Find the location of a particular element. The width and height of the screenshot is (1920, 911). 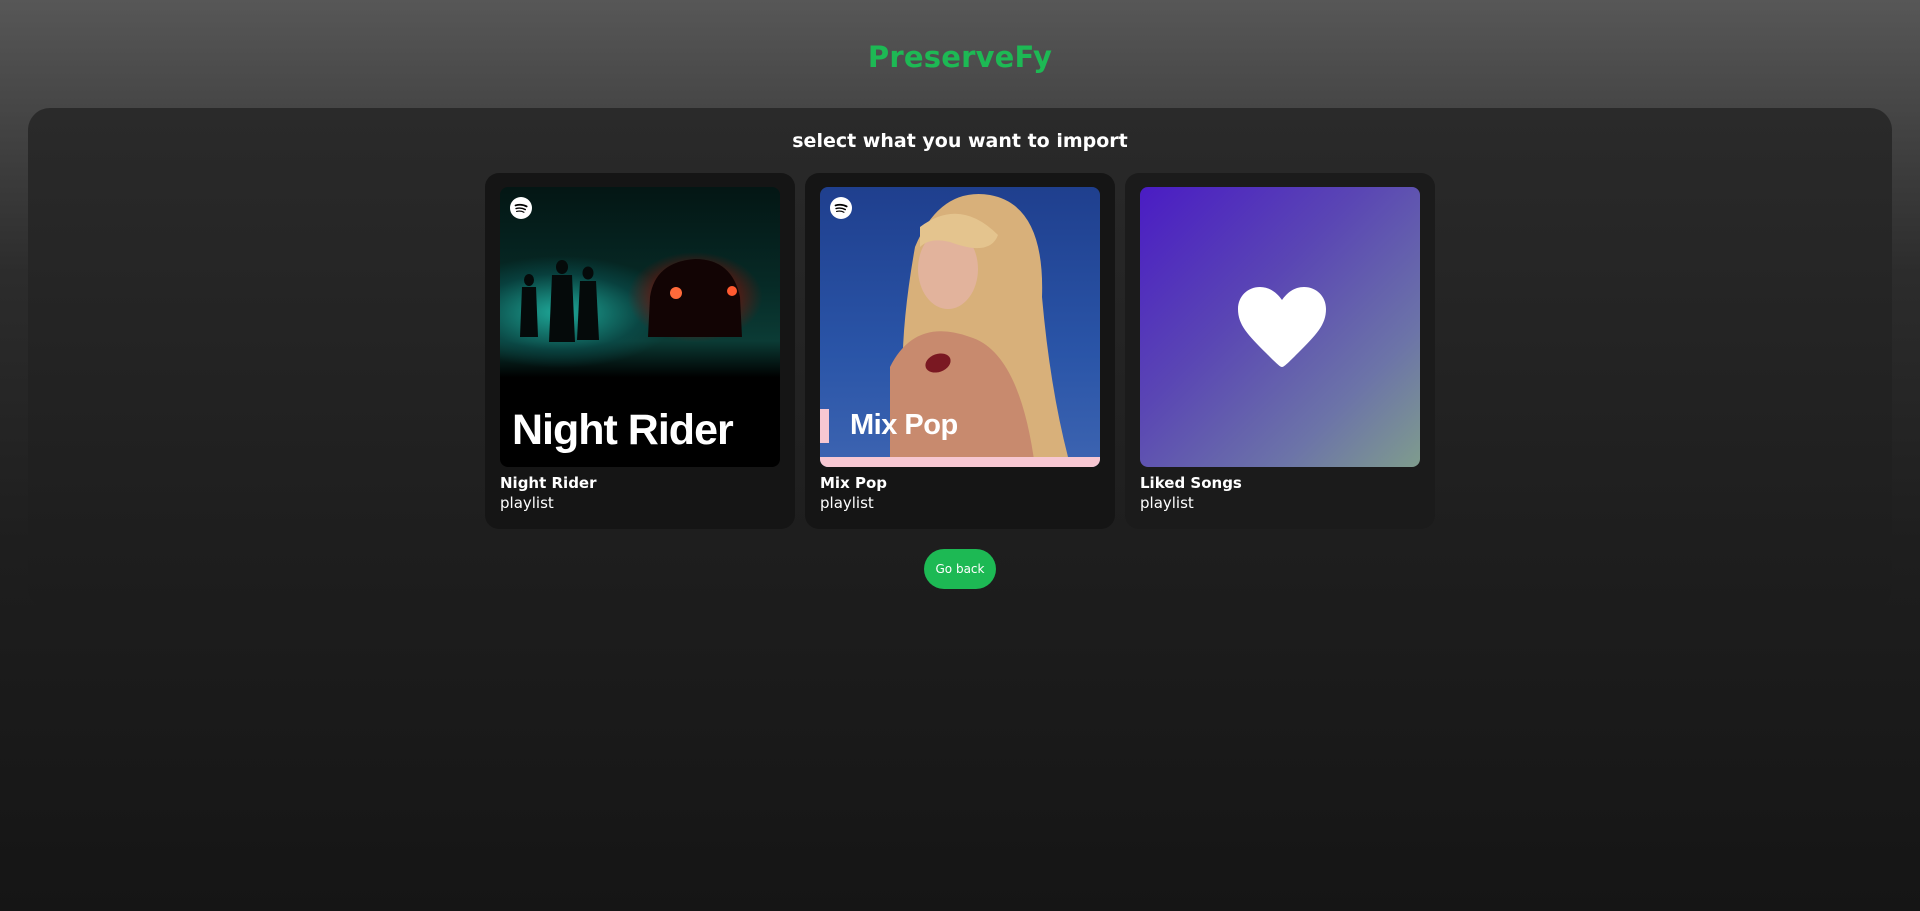

playlist-name: Night Rider is located at coordinates (548, 483).